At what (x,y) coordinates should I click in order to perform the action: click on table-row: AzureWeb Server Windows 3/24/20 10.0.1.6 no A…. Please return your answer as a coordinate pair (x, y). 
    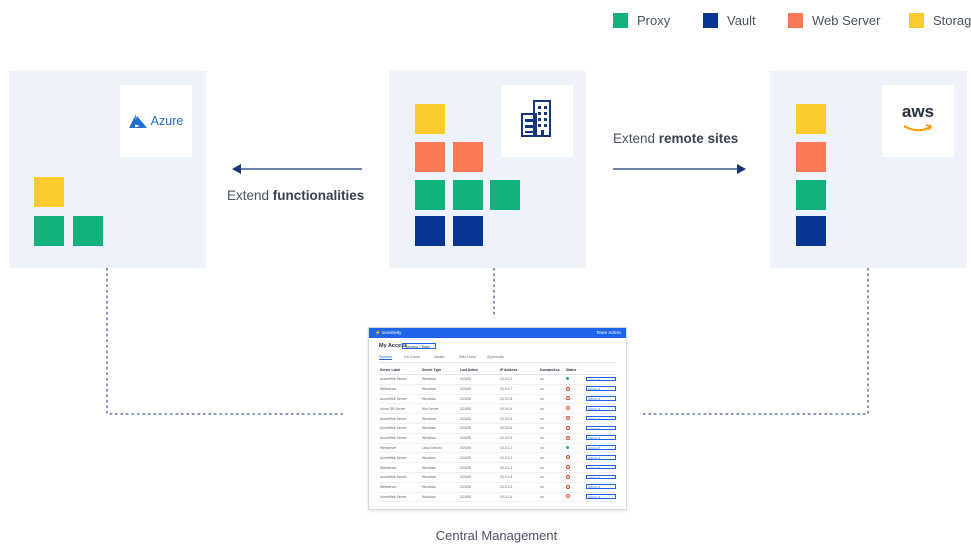
    Looking at the image, I should click on (497, 497).